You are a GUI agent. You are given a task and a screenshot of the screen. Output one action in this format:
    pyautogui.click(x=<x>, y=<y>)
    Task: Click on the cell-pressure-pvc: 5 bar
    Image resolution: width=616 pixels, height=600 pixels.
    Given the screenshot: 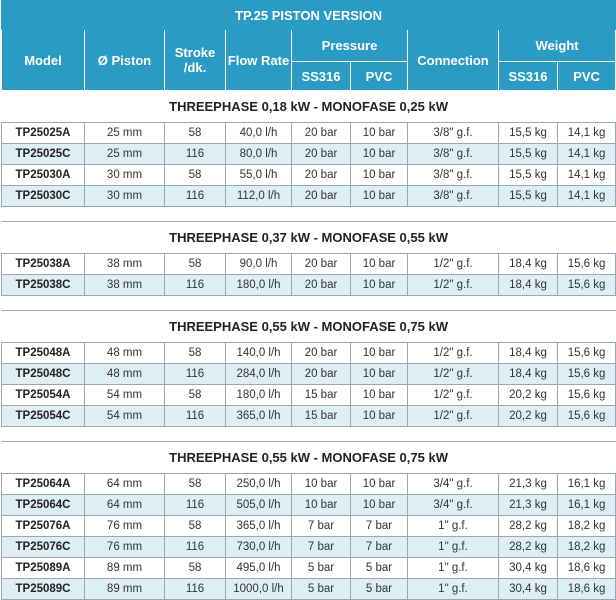 What is the action you would take?
    pyautogui.click(x=379, y=568)
    